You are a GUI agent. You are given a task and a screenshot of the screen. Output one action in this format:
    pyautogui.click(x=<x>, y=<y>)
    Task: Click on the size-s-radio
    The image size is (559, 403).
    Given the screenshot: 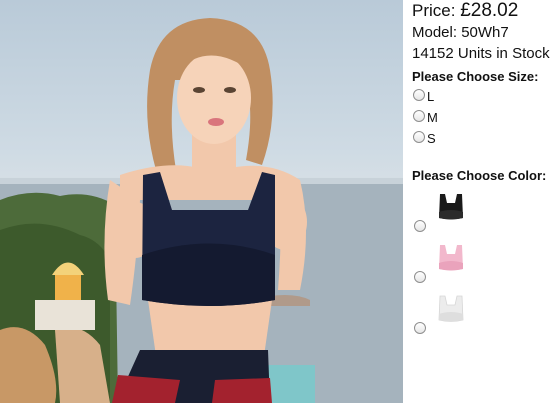 What is the action you would take?
    pyautogui.click(x=419, y=137)
    